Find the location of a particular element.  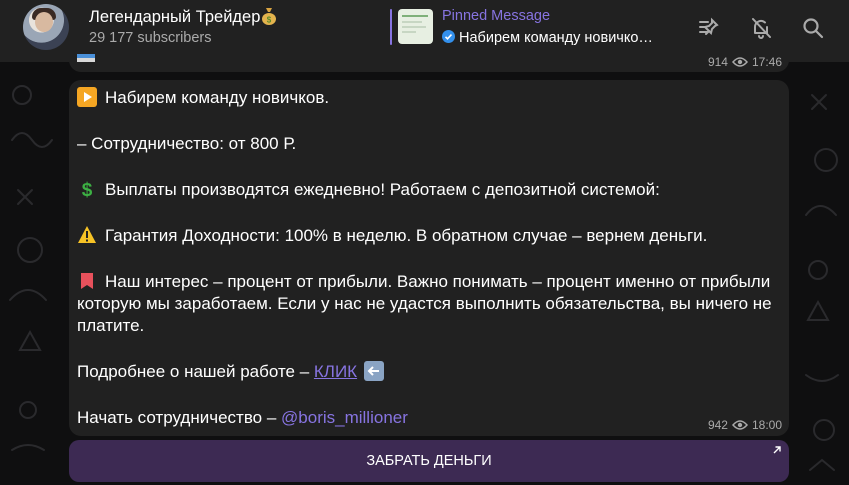

pinned-message-label: Pinned Message is located at coordinates (496, 16).